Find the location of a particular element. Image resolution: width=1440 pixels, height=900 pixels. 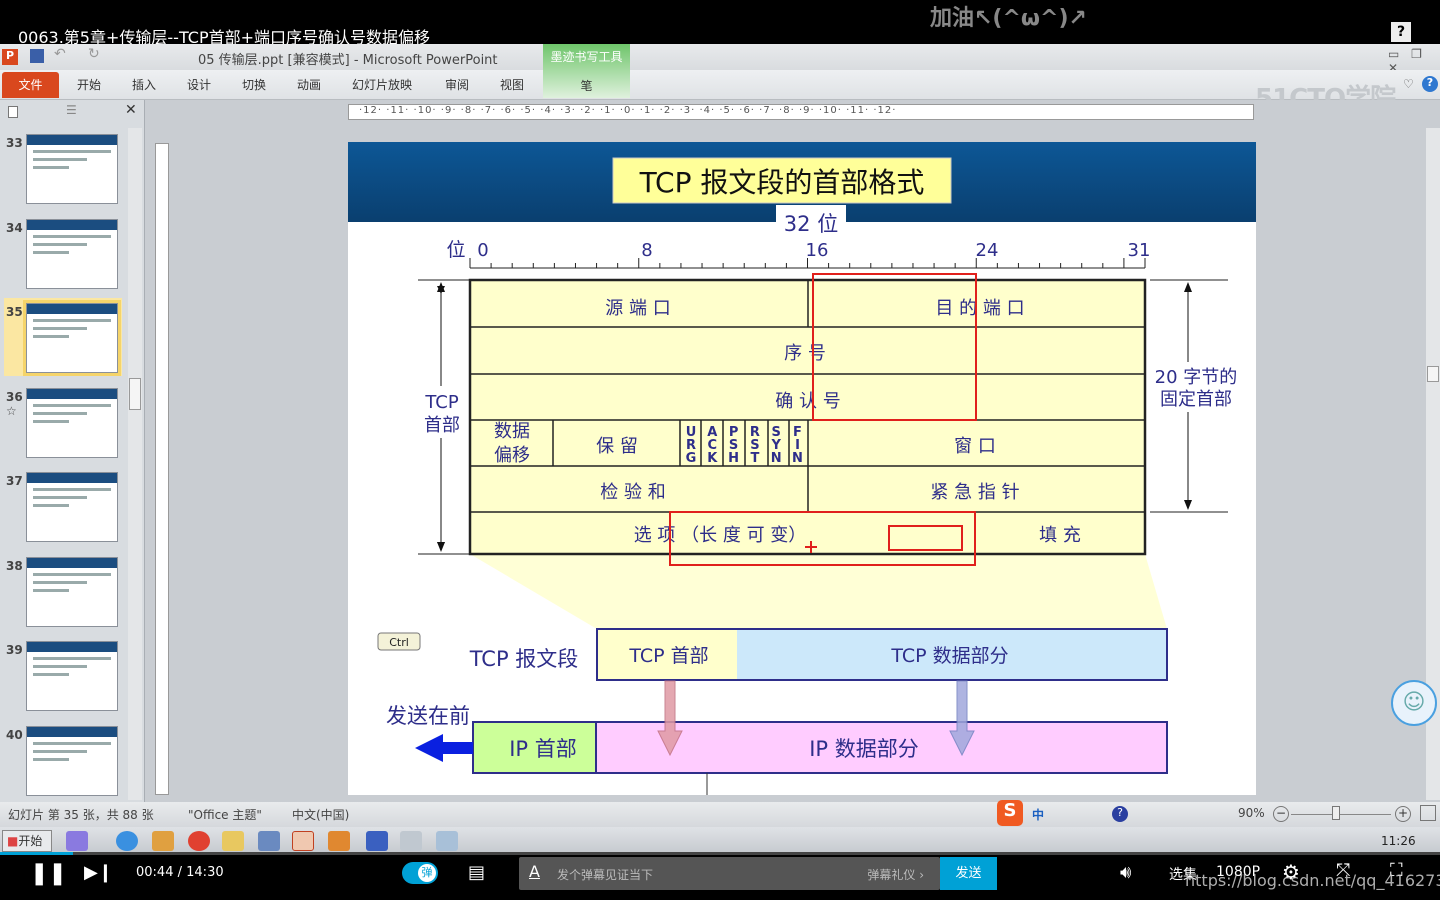

outline-tab-icon: ☰ is located at coordinates (71, 110).